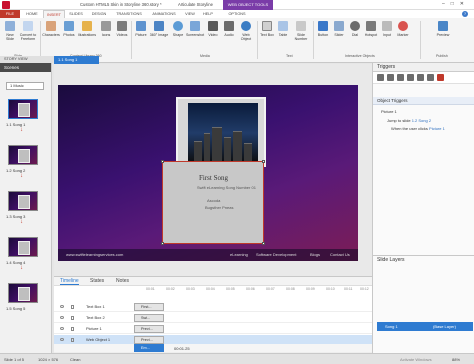 This screenshot has height=364, width=474. I want to click on hotspot-button: Hotspot, so click(371, 29).